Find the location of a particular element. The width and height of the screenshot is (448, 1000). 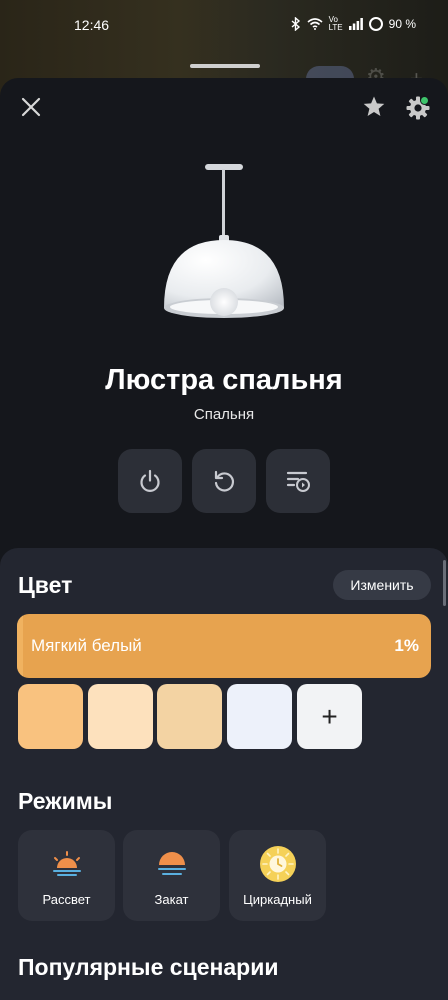

mode-sunrise: Рассвет is located at coordinates (66, 875).